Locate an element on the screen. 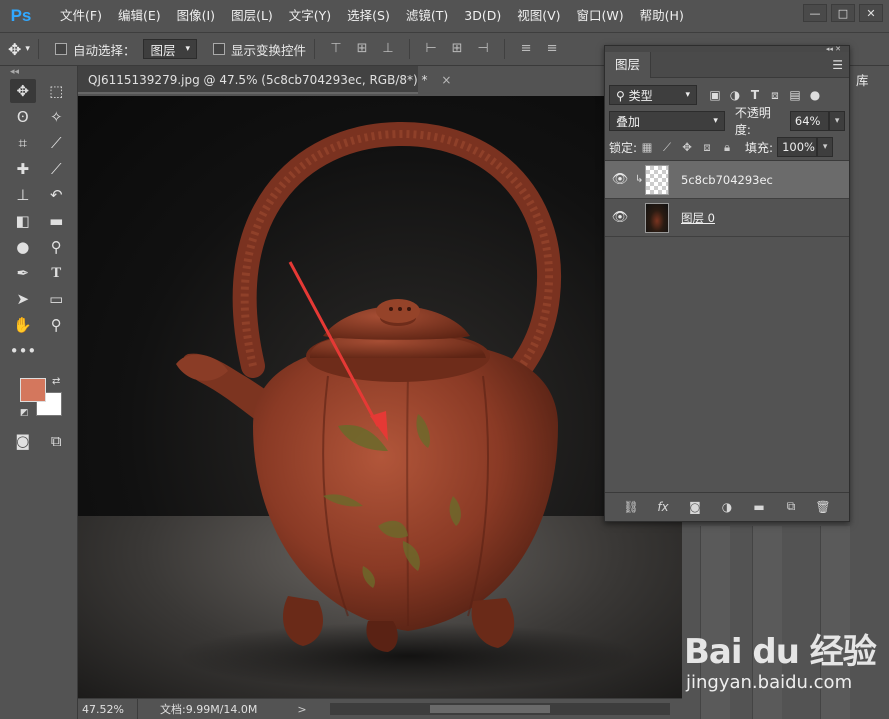 This screenshot has height=719, width=889. align-vcenter-icon: ⊞ is located at coordinates (362, 49).